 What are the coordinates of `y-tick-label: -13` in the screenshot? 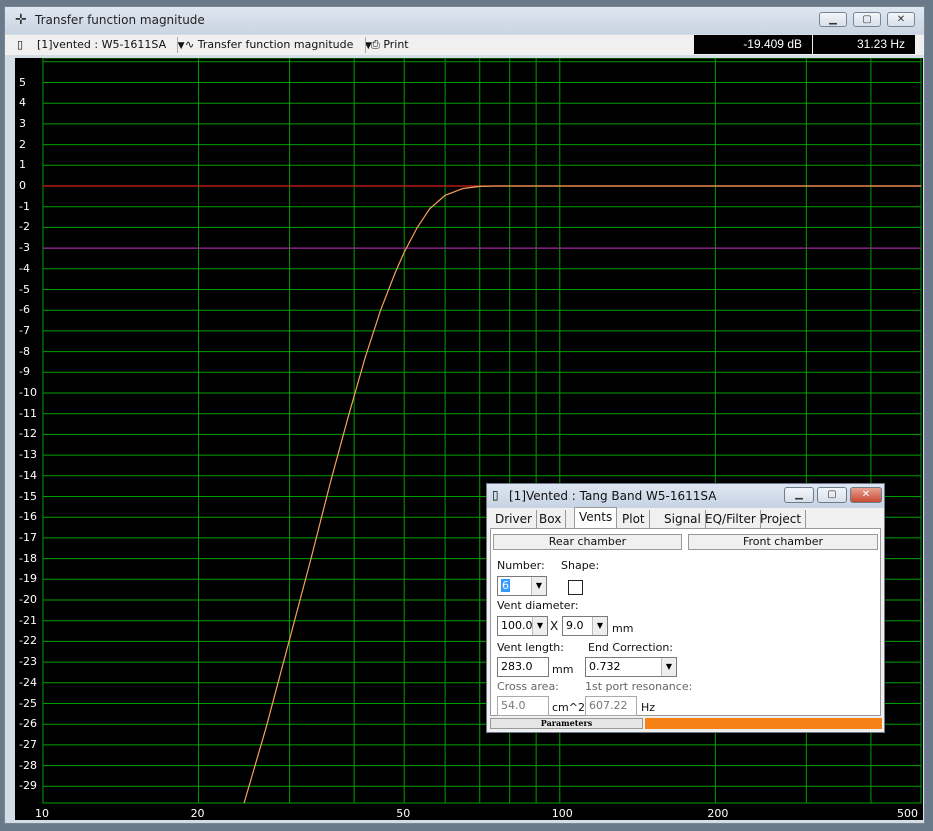 It's located at (28, 455).